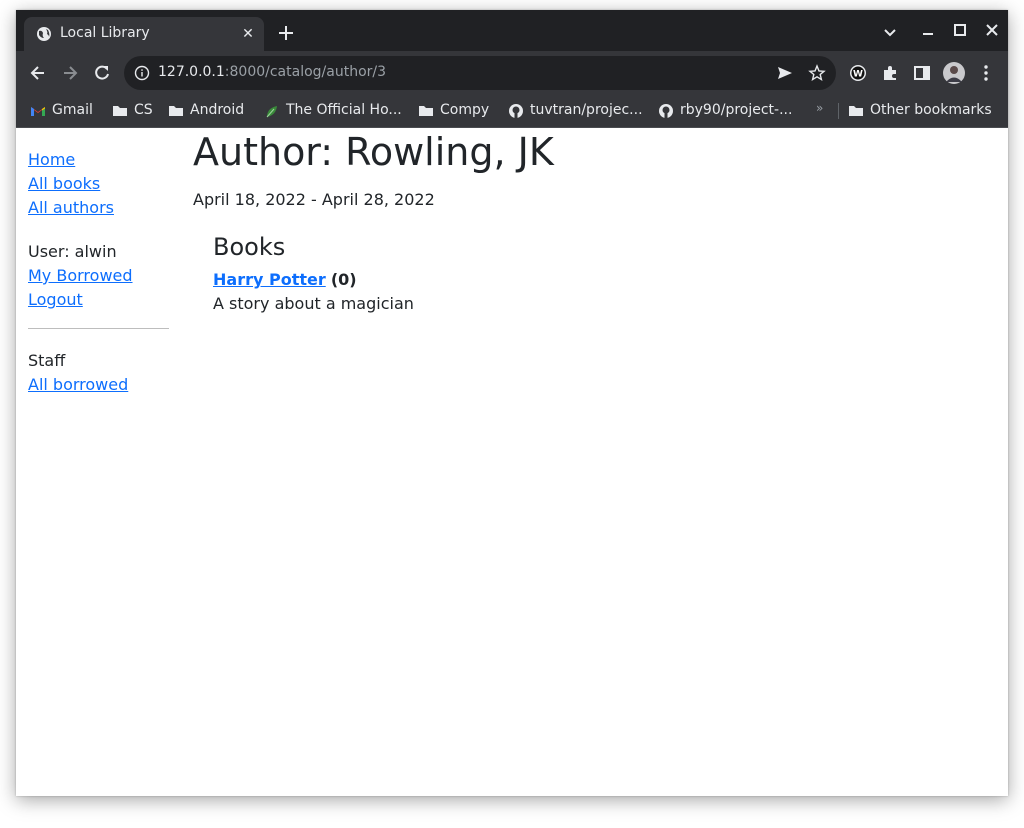 The height and width of the screenshot is (828, 1024). What do you see at coordinates (286, 33) in the screenshot?
I see `new-tab-icon` at bounding box center [286, 33].